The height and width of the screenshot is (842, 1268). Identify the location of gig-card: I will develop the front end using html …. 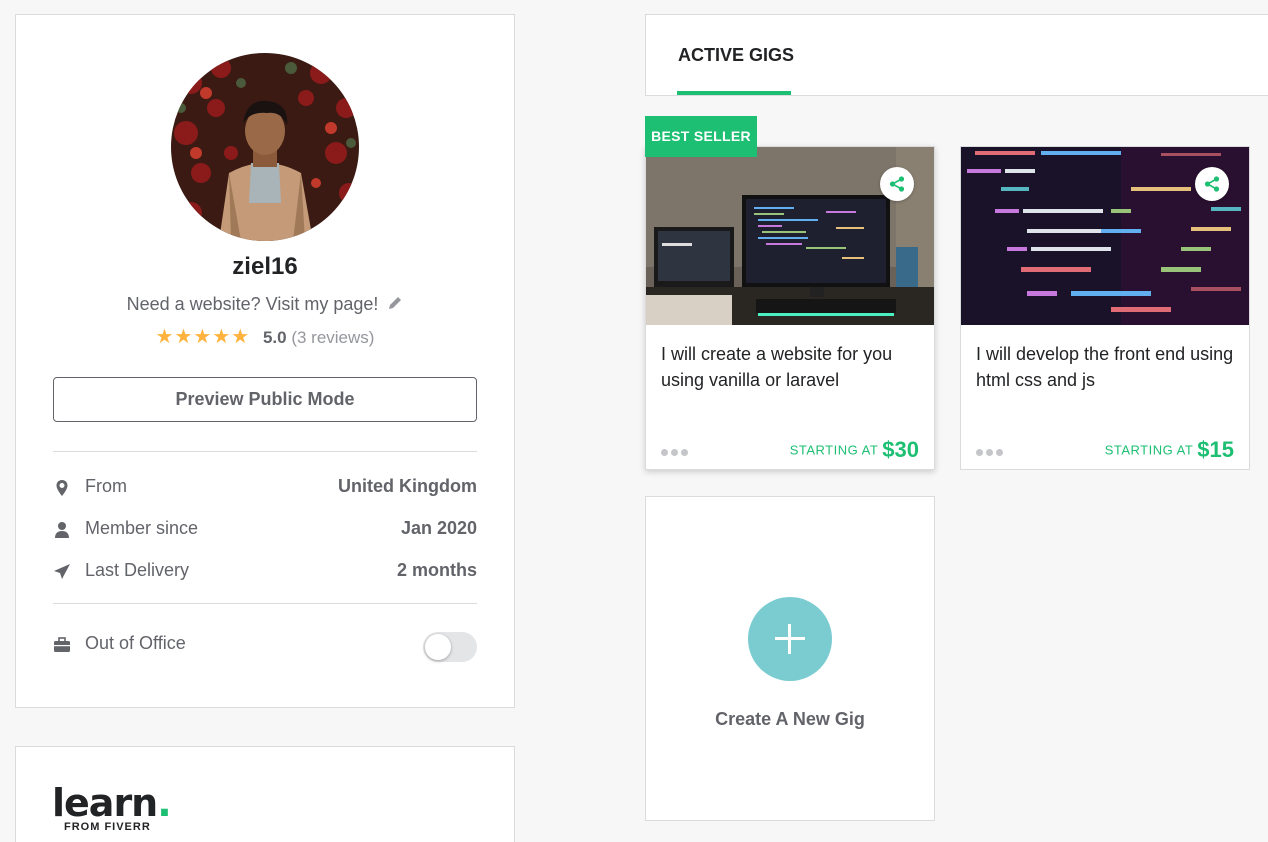
(1105, 308).